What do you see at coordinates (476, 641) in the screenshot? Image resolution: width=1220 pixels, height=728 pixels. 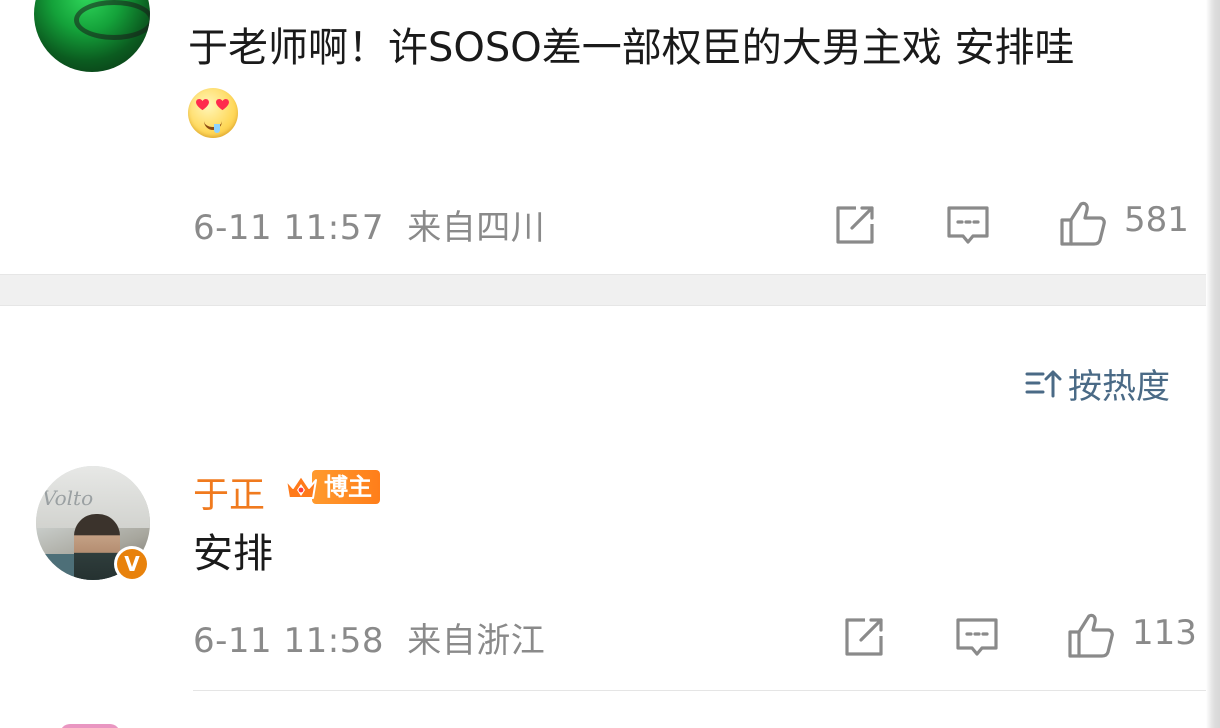 I see `comment-location: 来自浙江` at bounding box center [476, 641].